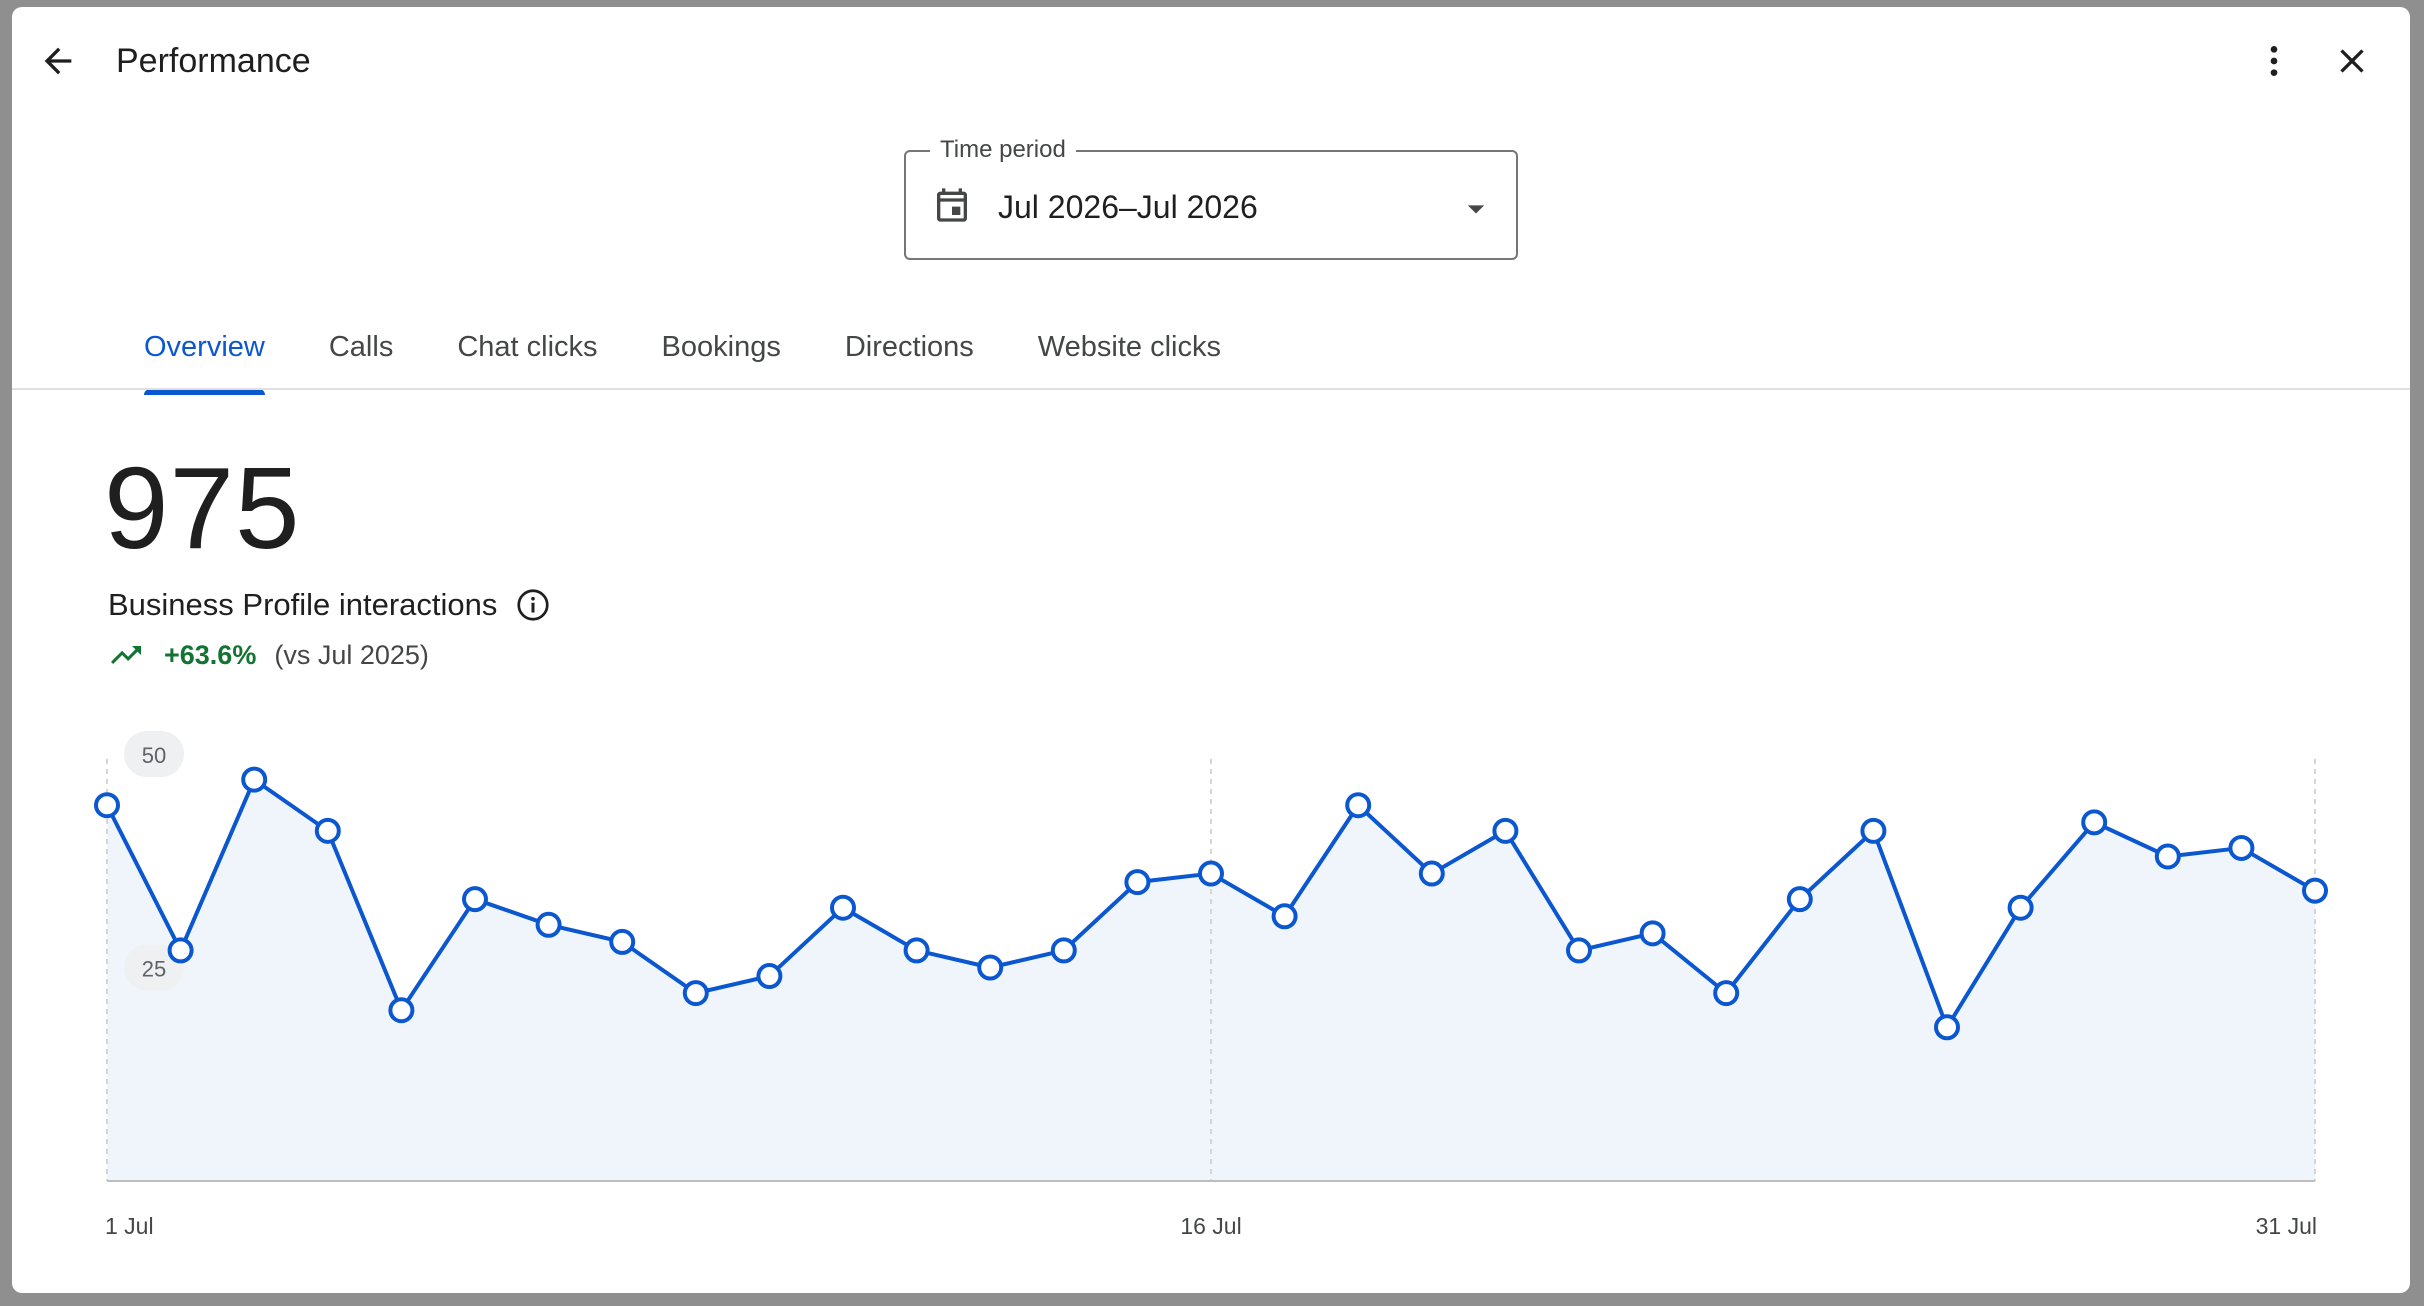  I want to click on time-period-select: Time period Jul 2026–Jul 2026, so click(1211, 198).